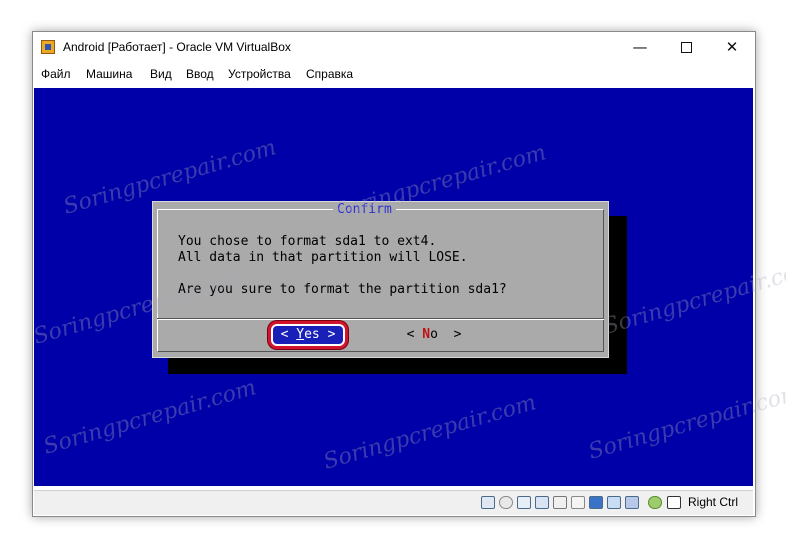  I want to click on no-hotkey: N, so click(426, 334).